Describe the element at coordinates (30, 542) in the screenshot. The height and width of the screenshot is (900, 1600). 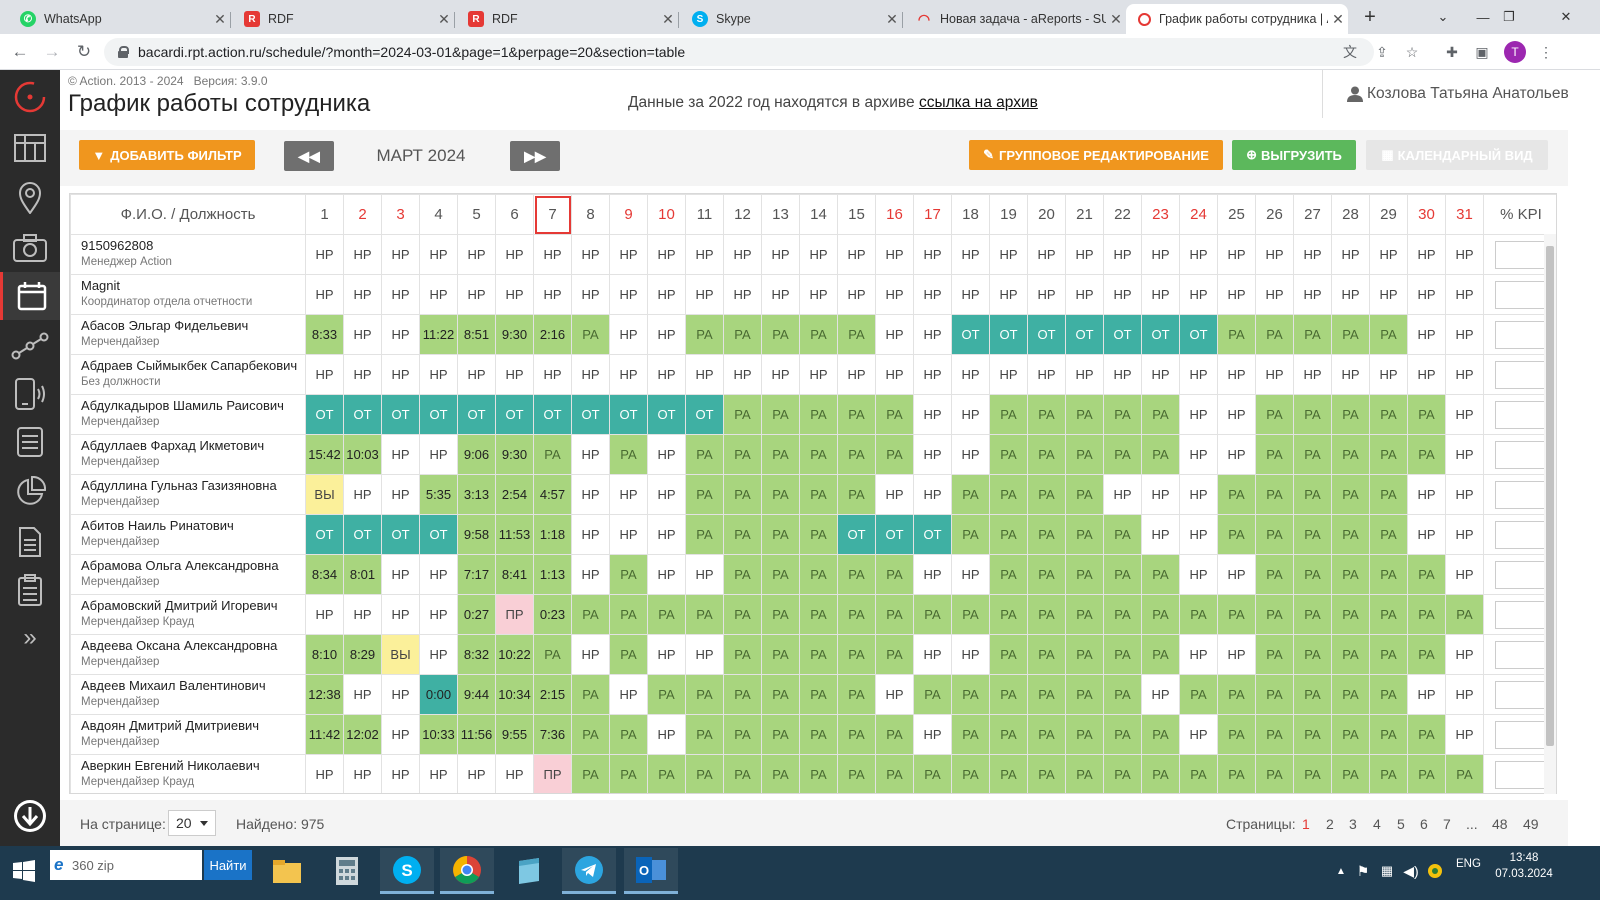
I see `document-icon` at that location.